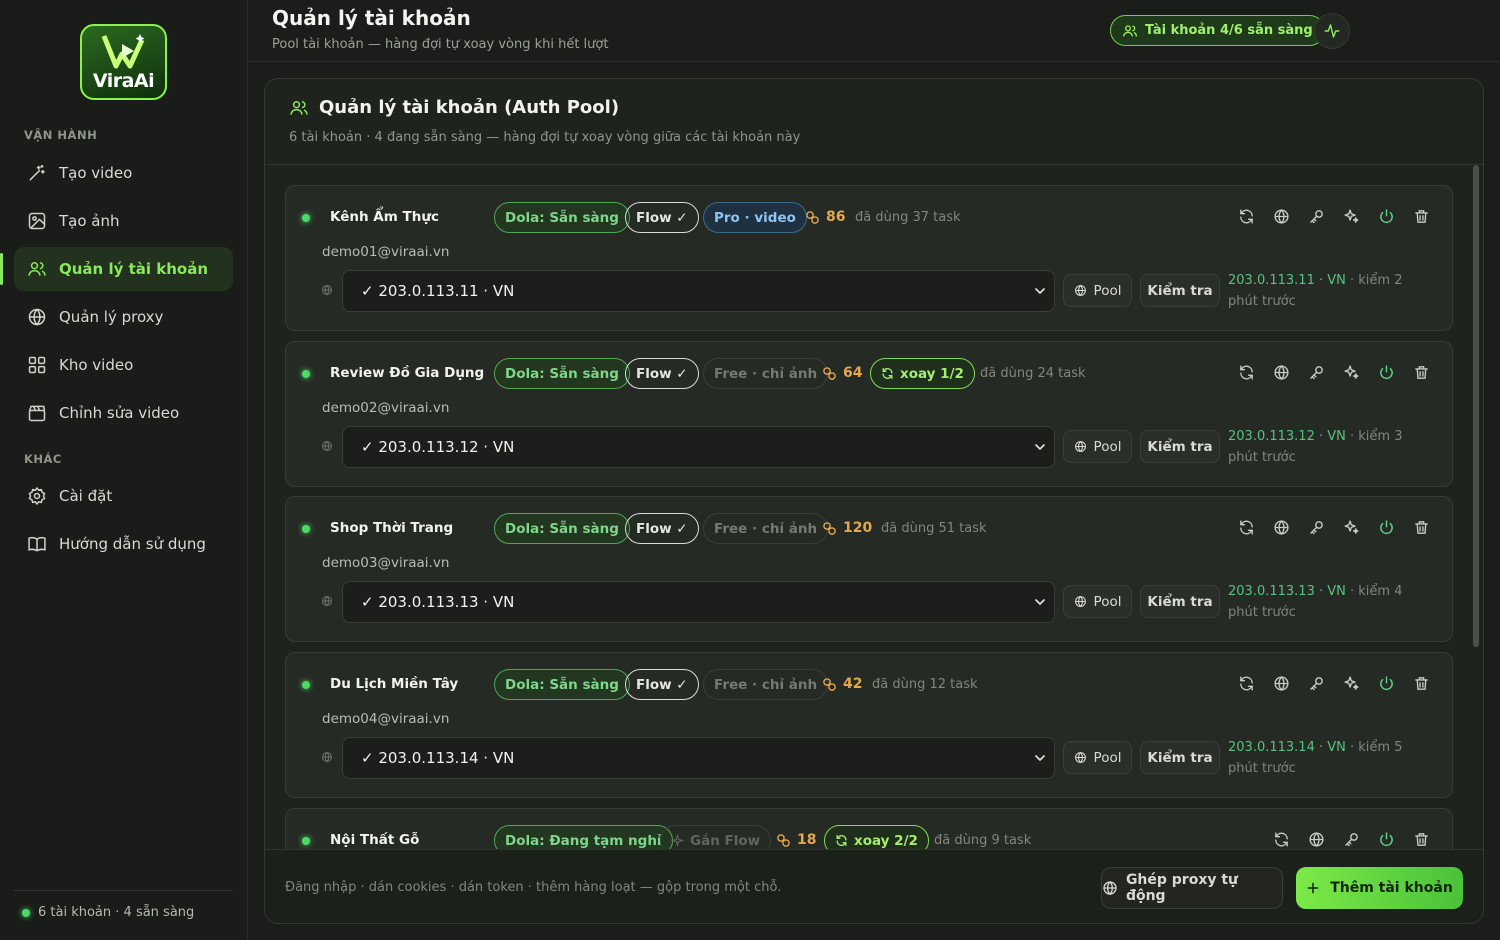  Describe the element at coordinates (123, 905) in the screenshot. I see `sidebar-footer: 6 tài khoản · 4 sẵn sàng` at that location.